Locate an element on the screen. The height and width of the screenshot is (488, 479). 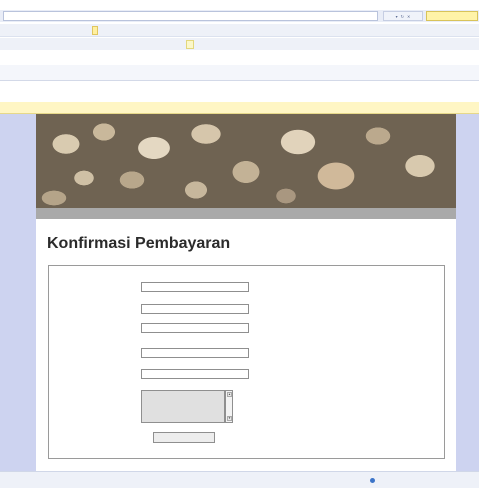
page-title: Konfirmasi Pembayaran is located at coordinates (139, 243).